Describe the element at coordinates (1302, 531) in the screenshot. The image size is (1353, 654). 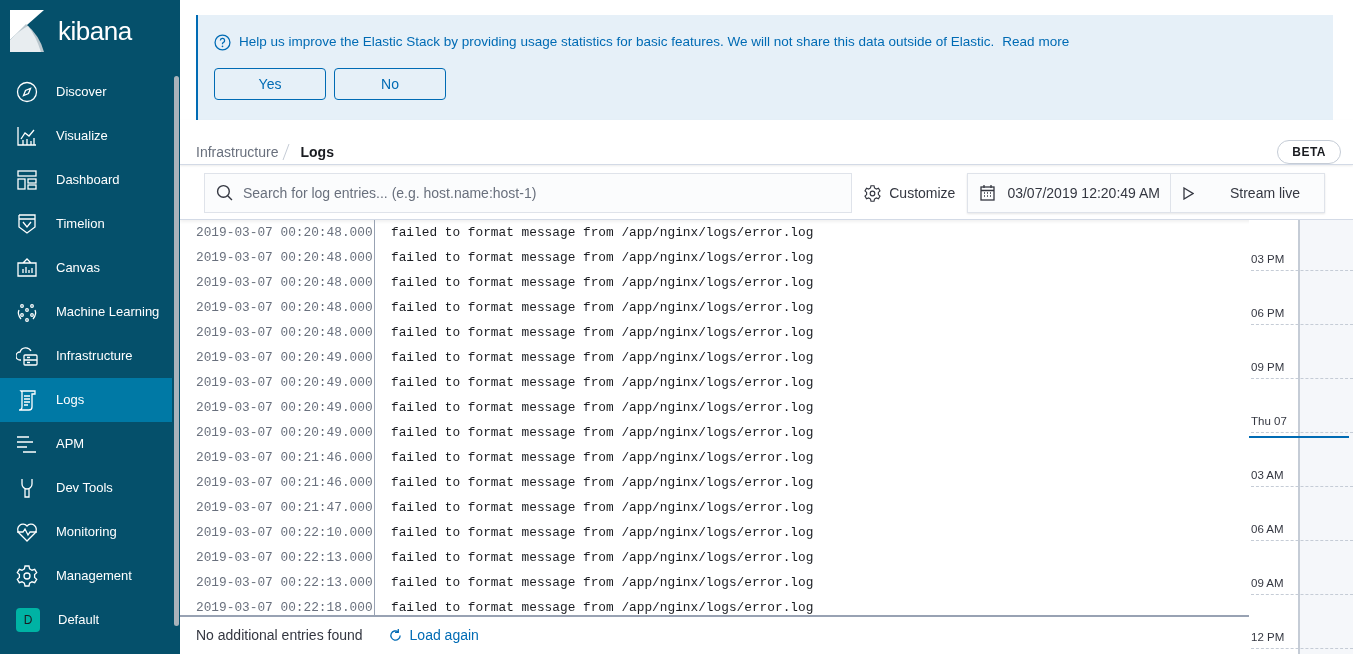
I see `timeline-tick-label: 06 AM` at that location.